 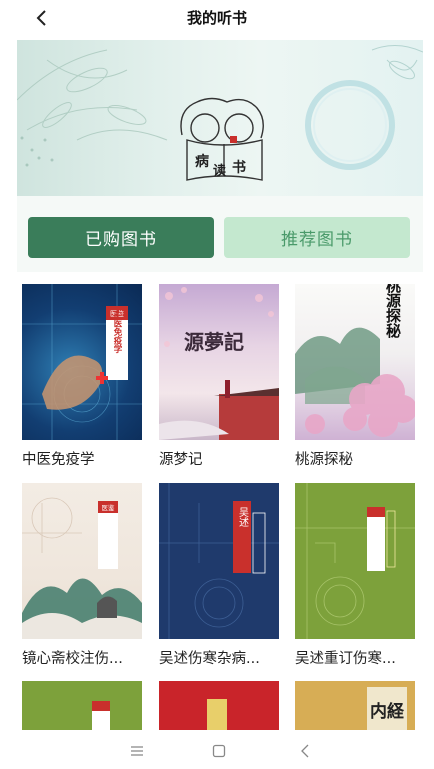 What do you see at coordinates (355, 705) in the screenshot?
I see `book-cover: 内経` at bounding box center [355, 705].